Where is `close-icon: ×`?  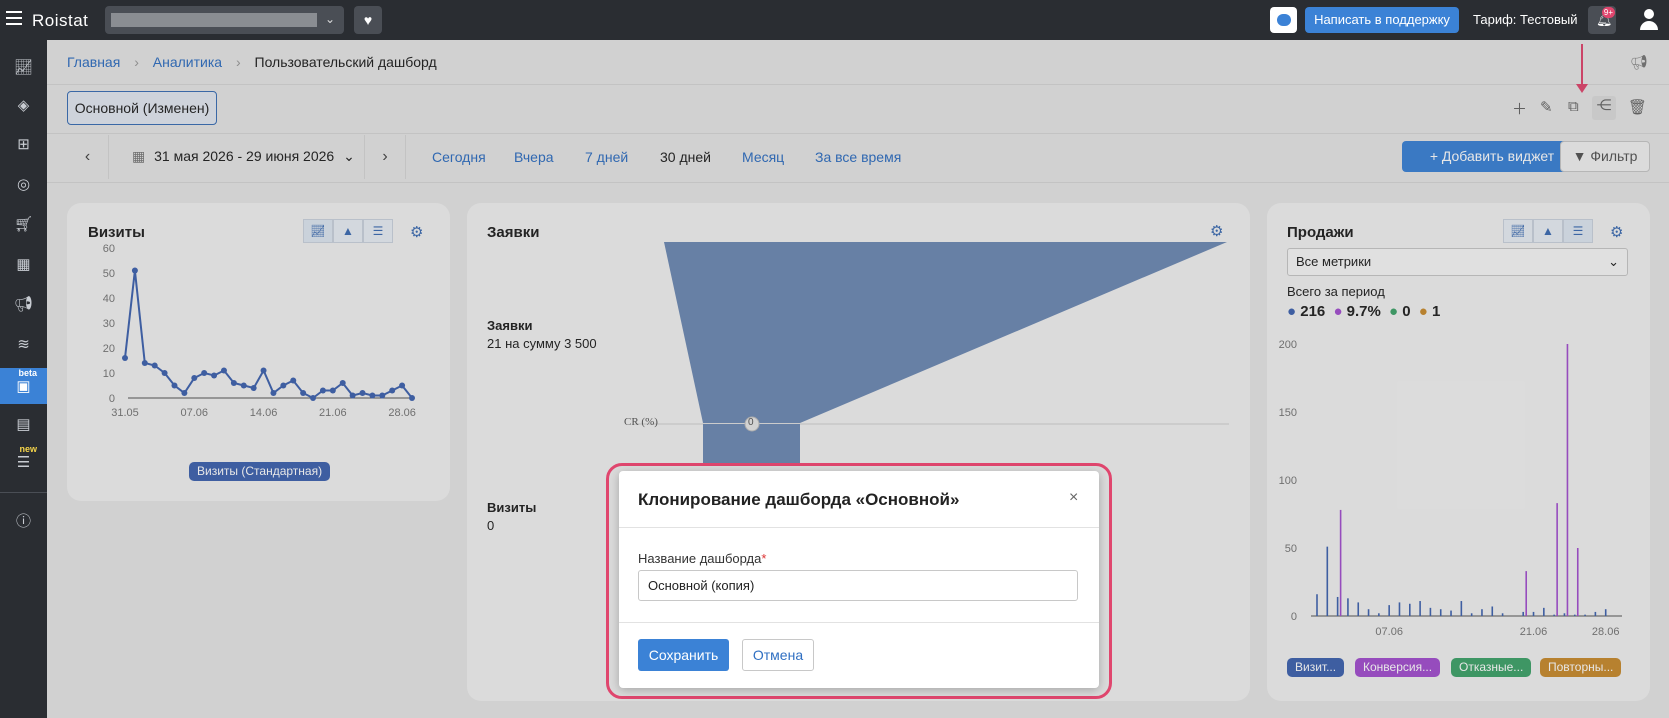 close-icon: × is located at coordinates (1073, 498).